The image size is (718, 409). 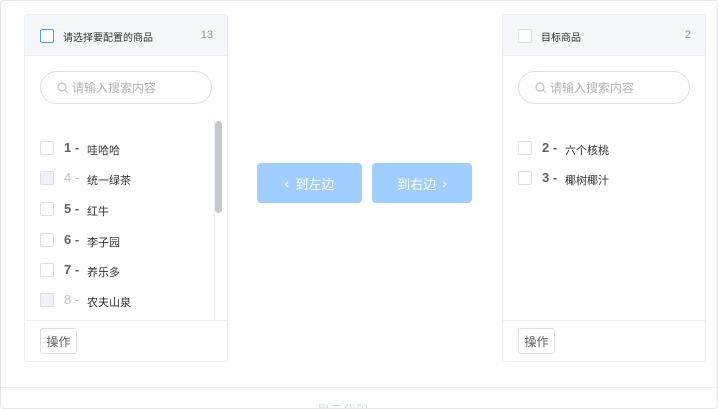 What do you see at coordinates (287, 183) in the screenshot?
I see `chevron-left-icon: ‹` at bounding box center [287, 183].